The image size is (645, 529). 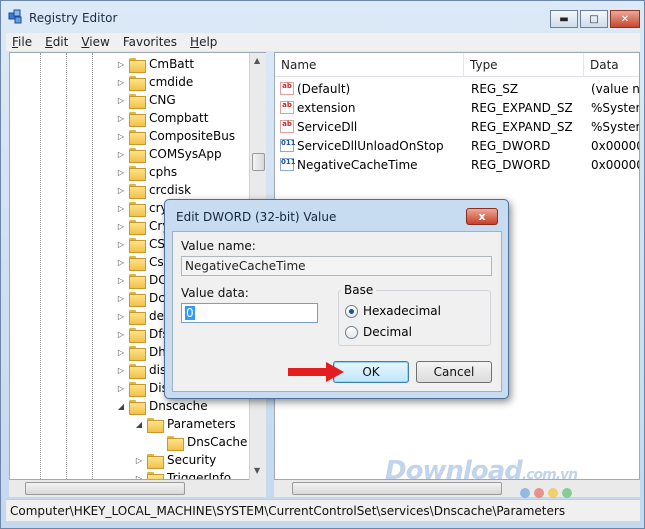 I want to click on tree-hscroll-thumb, so click(x=105, y=488).